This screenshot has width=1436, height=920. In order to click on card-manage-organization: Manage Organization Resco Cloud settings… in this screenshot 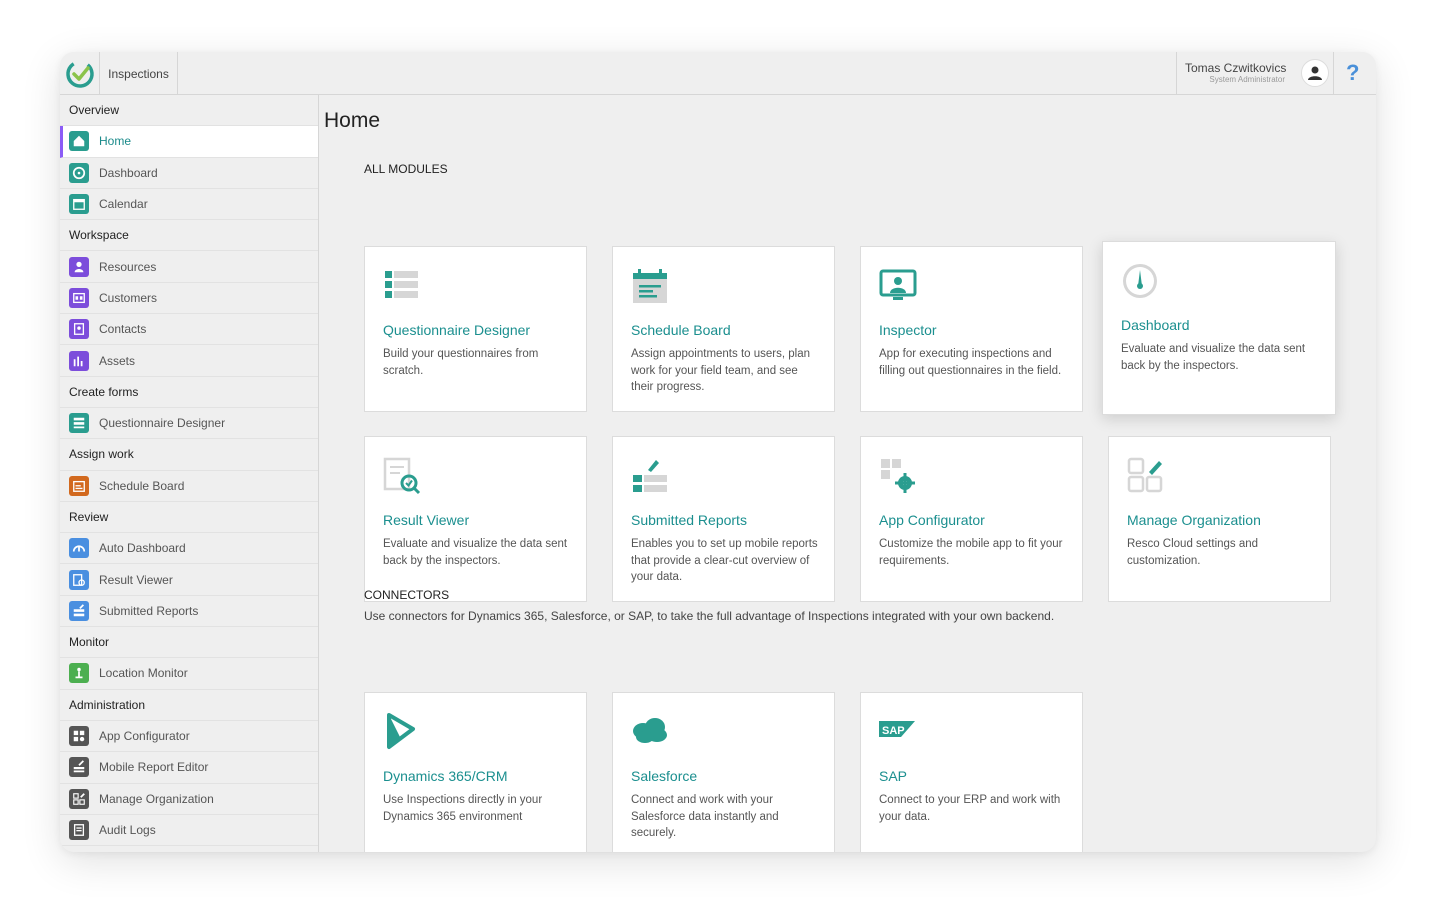, I will do `click(1219, 519)`.